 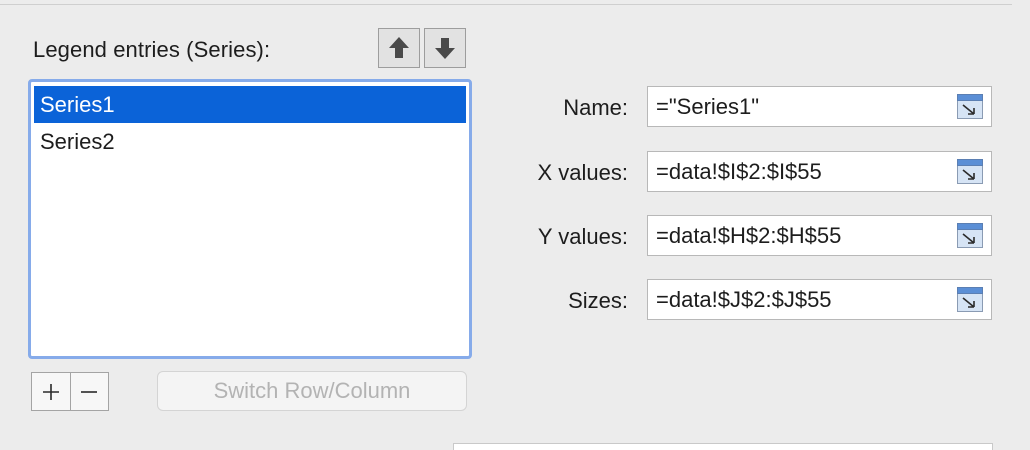 I want to click on series-order-buttons, so click(x=422, y=49).